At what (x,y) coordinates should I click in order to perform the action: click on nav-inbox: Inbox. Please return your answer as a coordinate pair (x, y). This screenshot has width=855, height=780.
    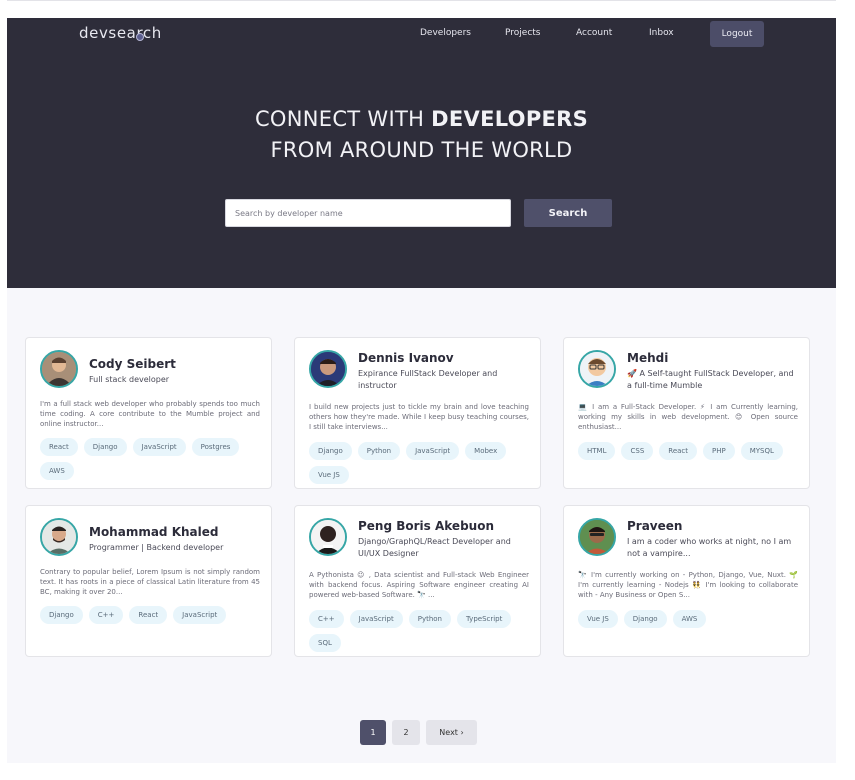
    Looking at the image, I should click on (661, 33).